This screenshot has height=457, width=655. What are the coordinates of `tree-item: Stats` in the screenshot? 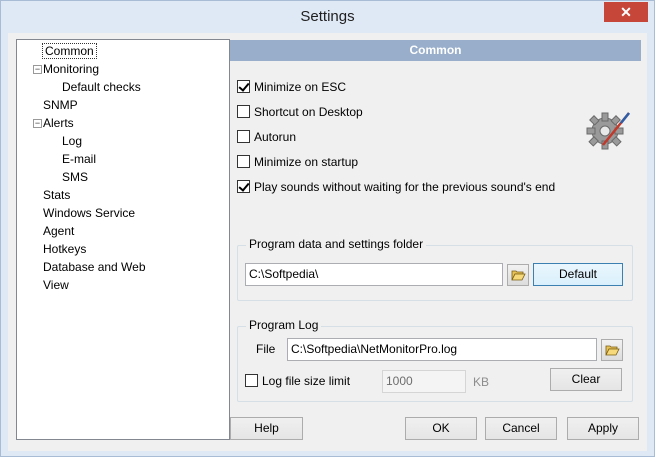 It's located at (56, 195).